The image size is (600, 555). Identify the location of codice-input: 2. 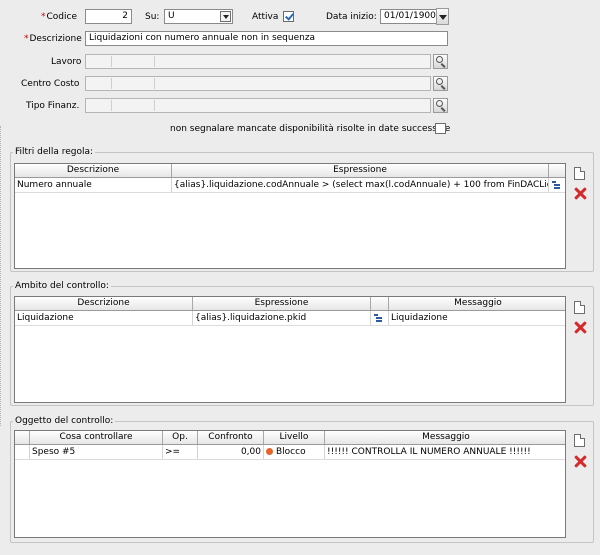
(108, 16).